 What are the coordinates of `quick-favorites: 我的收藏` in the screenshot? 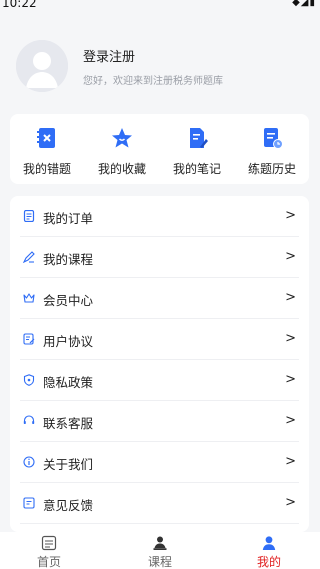 It's located at (122, 149).